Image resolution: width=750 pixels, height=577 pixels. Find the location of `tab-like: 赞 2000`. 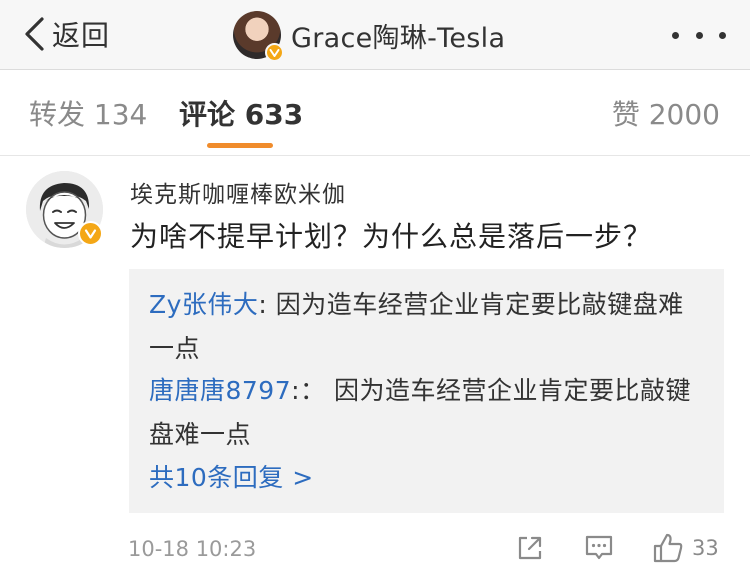

tab-like: 赞 2000 is located at coordinates (666, 113).